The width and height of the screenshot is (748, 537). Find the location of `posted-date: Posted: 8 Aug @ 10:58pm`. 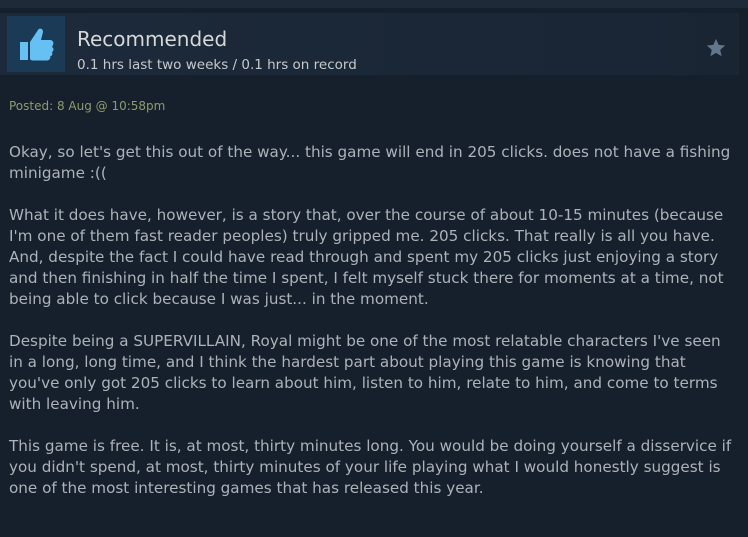

posted-date: Posted: 8 Aug @ 10:58pm is located at coordinates (87, 106).